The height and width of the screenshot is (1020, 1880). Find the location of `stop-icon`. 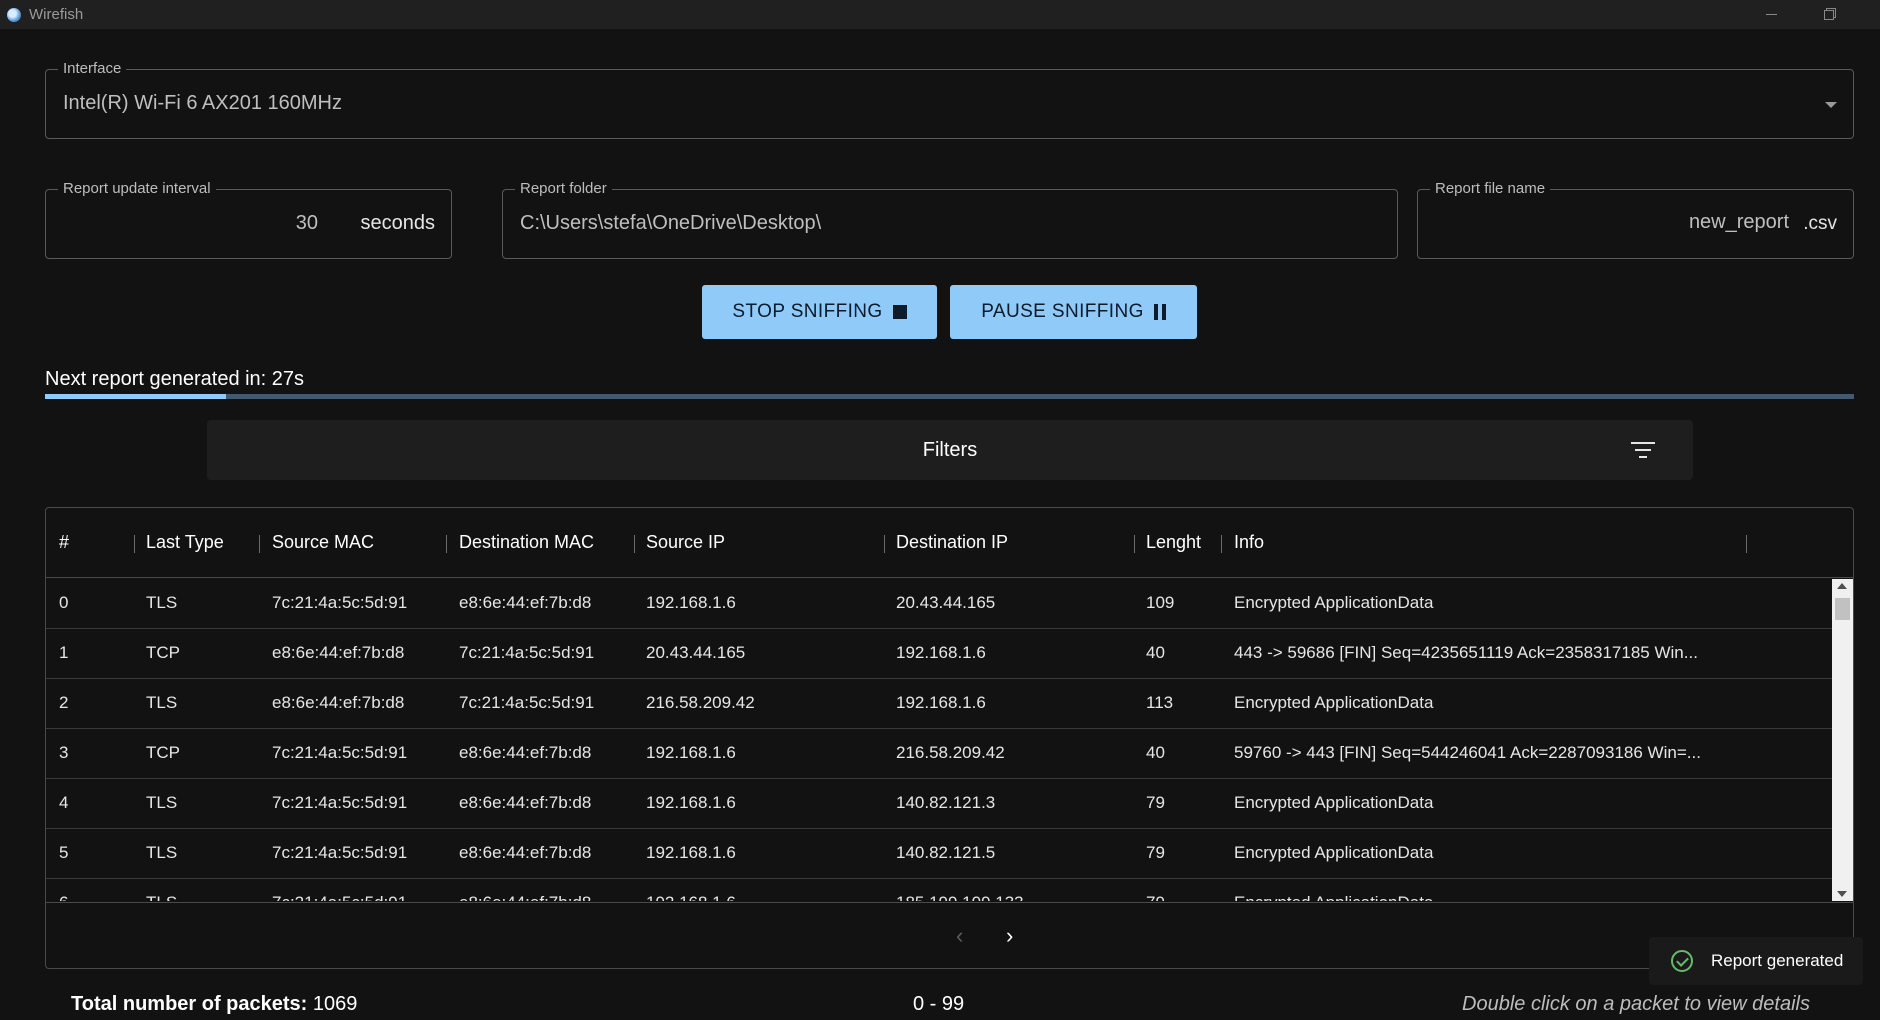

stop-icon is located at coordinates (899, 312).